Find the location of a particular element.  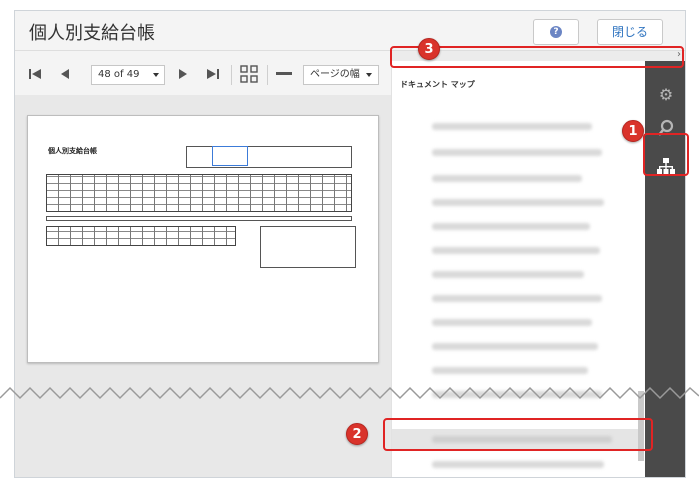

viewer-toolbar: 48 of 49 ページの幅 is located at coordinates (203, 73).